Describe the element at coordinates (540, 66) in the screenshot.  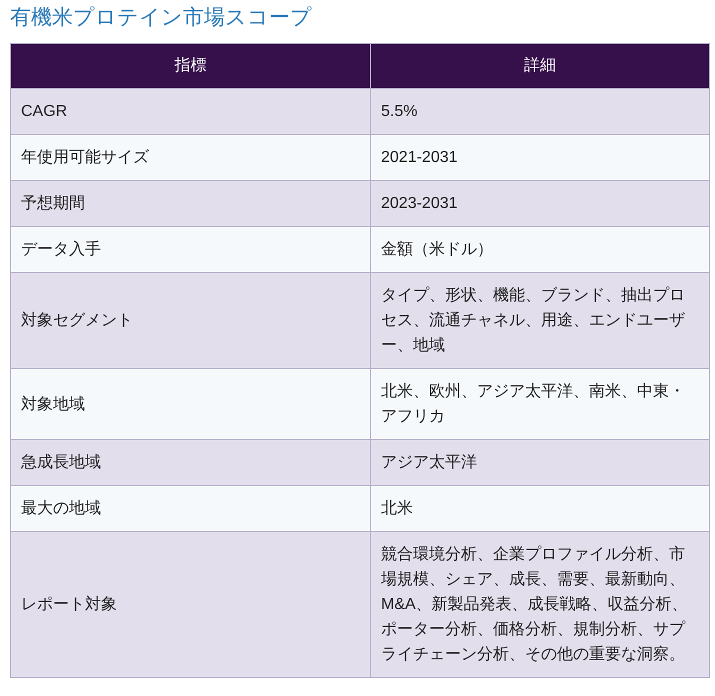
I see `column-header: 詳細` at that location.